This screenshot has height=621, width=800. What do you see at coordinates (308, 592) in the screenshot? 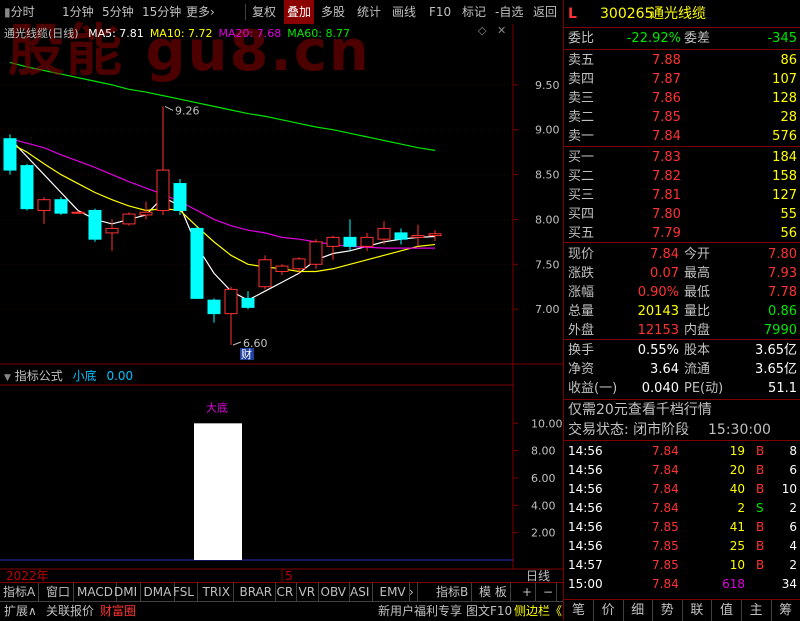
I see `indicator-tab: VR` at bounding box center [308, 592].